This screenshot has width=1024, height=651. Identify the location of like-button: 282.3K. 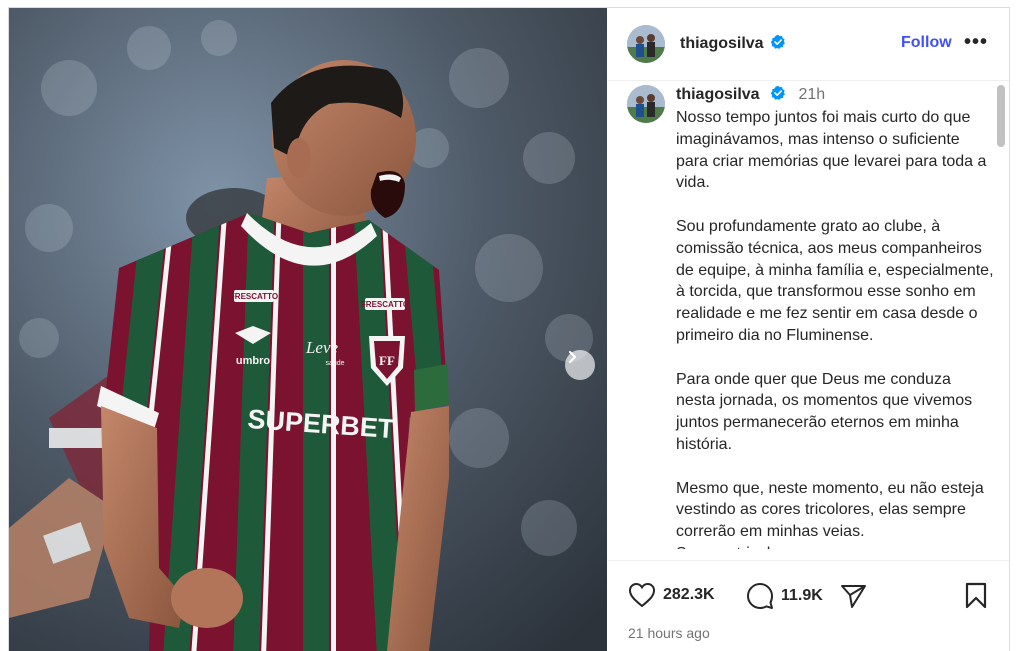
(671, 595).